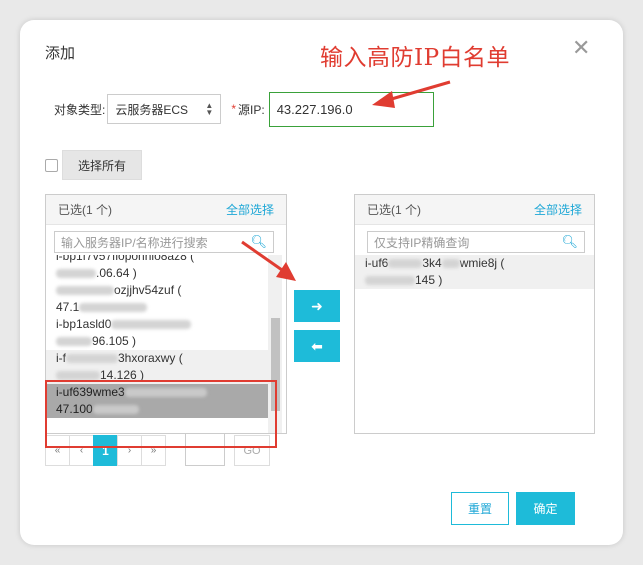 The height and width of the screenshot is (565, 643). I want to click on list-item: i-uf6 3k4 wmie8j ( 145 ), so click(474, 272).